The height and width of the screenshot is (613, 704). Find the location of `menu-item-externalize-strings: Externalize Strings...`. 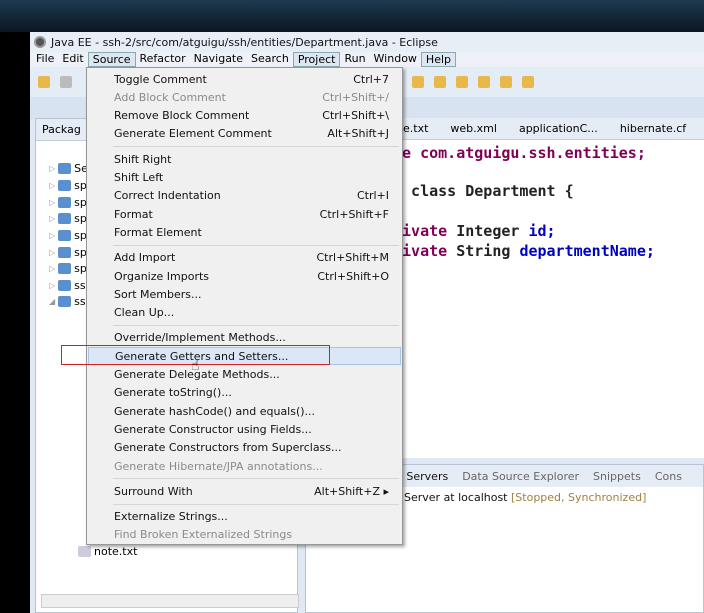

menu-item-externalize-strings: Externalize Strings... is located at coordinates (244, 517).